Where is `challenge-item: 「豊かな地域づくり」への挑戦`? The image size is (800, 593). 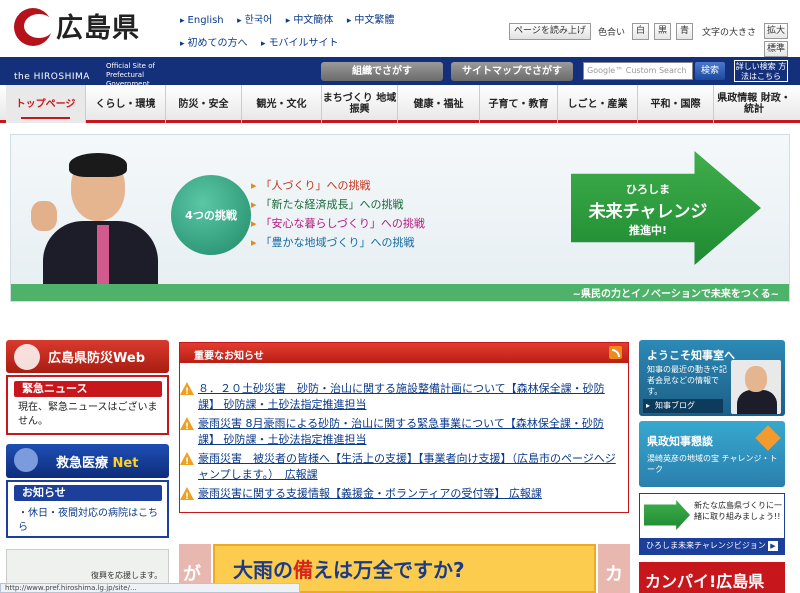 challenge-item: 「豊かな地域づくり」への挑戦 is located at coordinates (338, 241).